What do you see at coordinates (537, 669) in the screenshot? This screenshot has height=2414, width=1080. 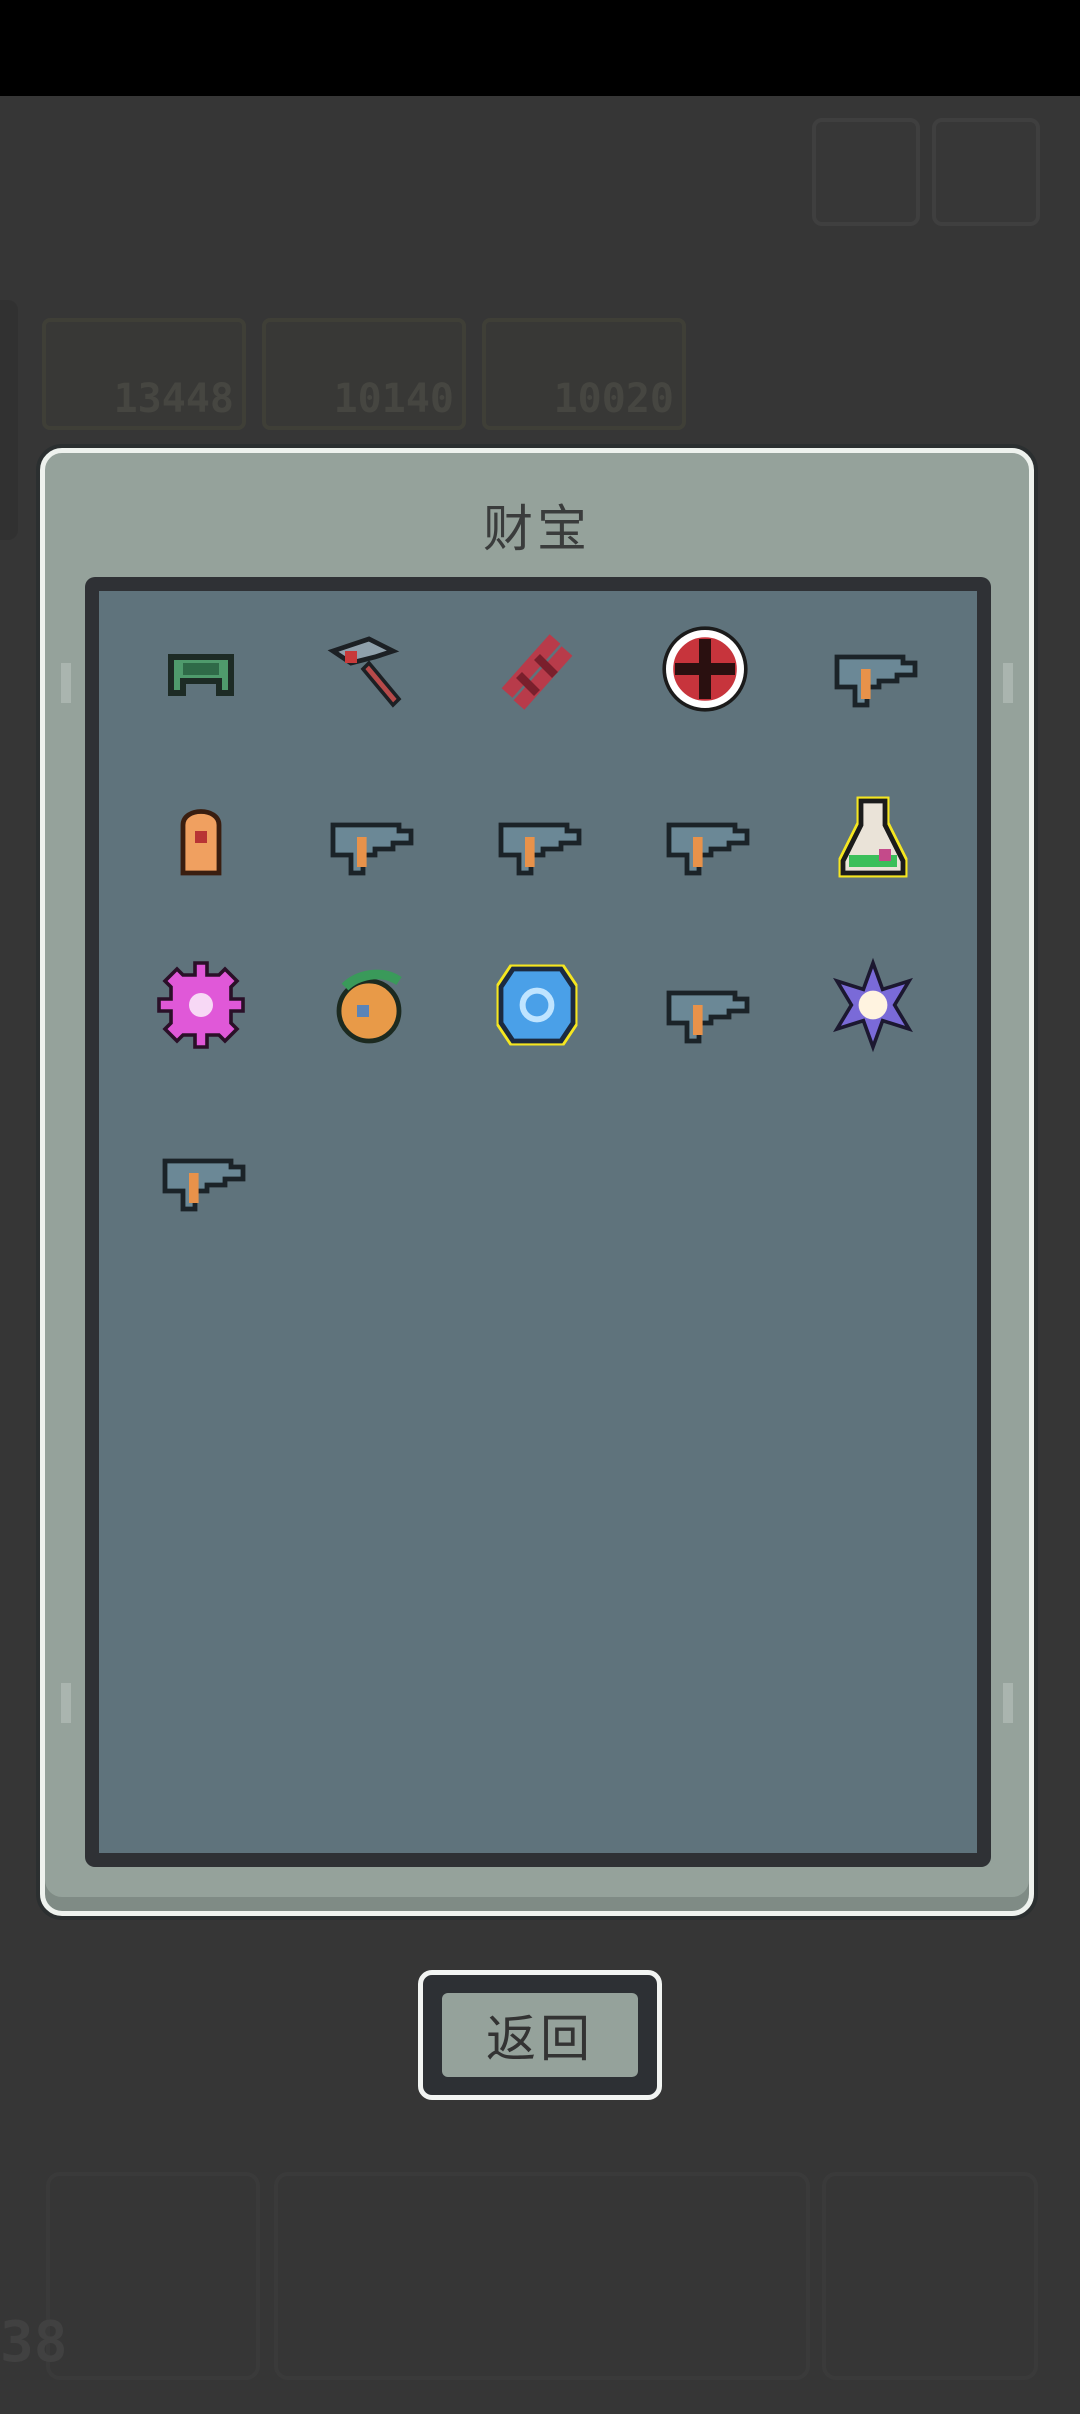 I see `red-dna-icon` at bounding box center [537, 669].